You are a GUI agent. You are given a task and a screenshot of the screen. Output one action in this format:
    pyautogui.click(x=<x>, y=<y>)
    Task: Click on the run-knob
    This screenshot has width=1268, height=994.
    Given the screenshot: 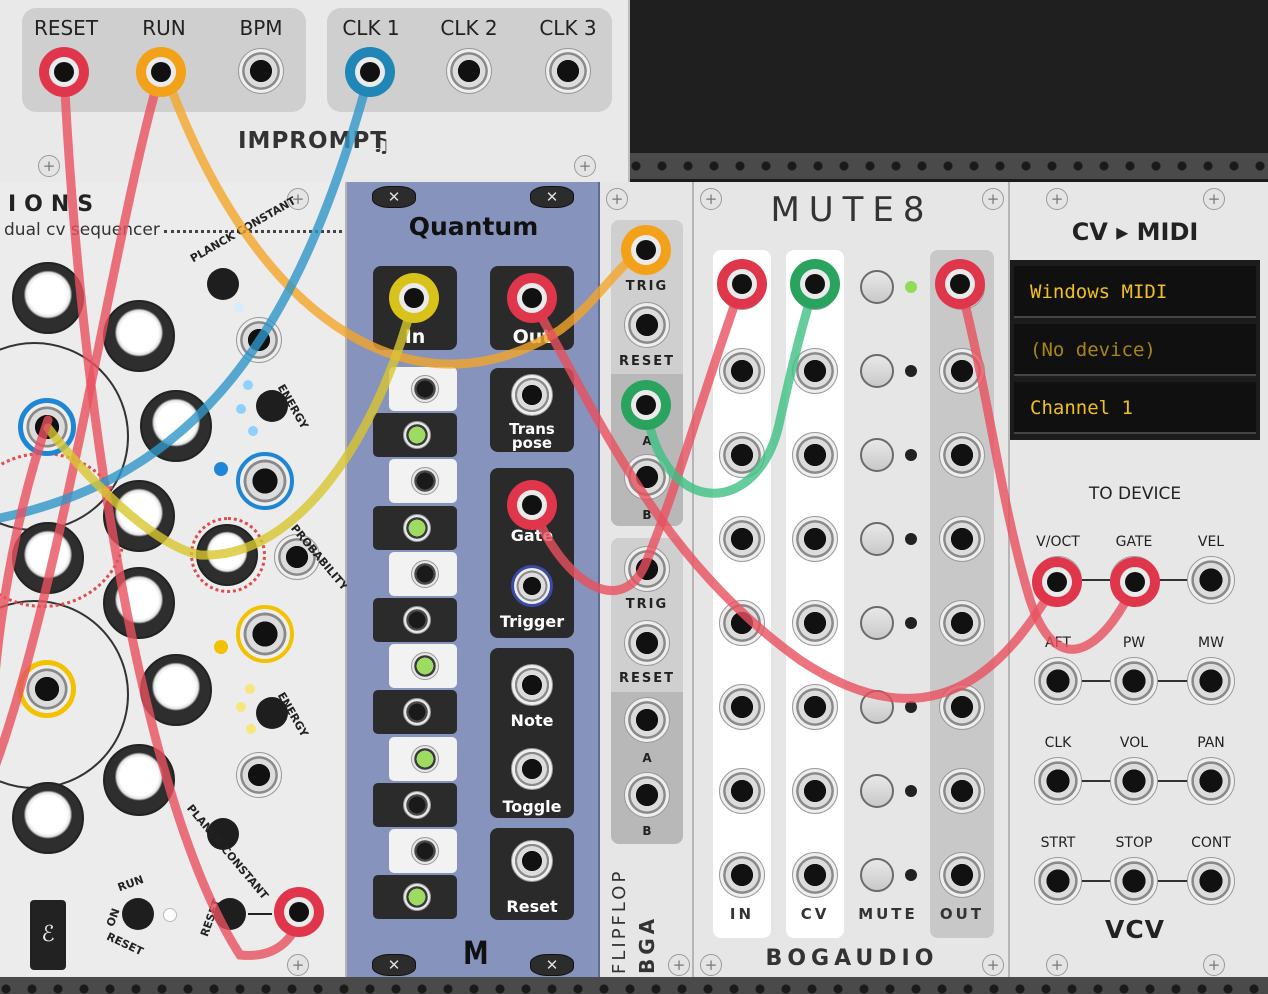 What is the action you would take?
    pyautogui.click(x=138, y=914)
    